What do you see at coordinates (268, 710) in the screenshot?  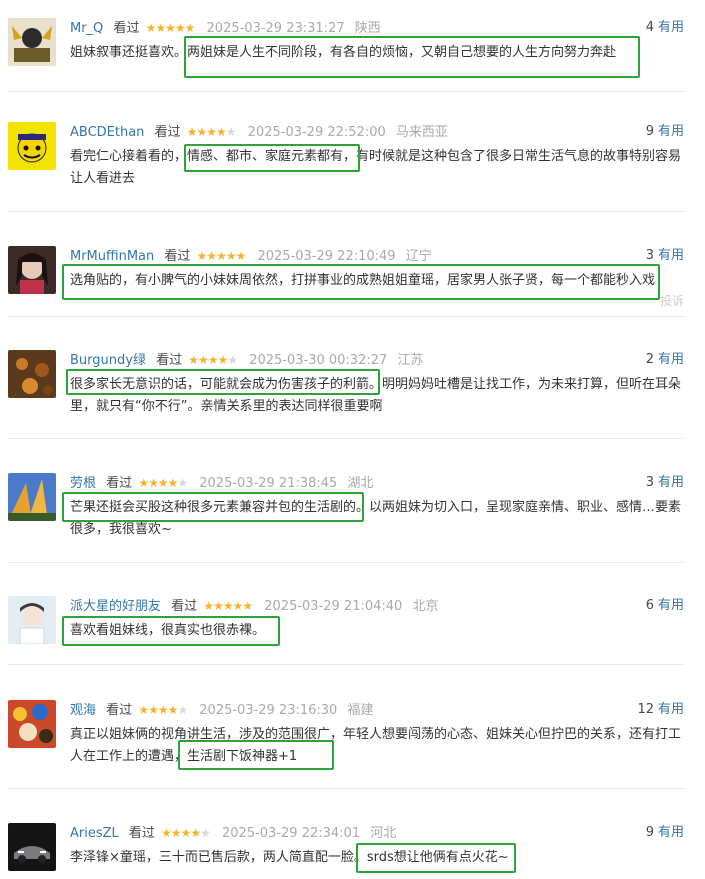 I see `review-time: 2025-03-29 23:16:30` at bounding box center [268, 710].